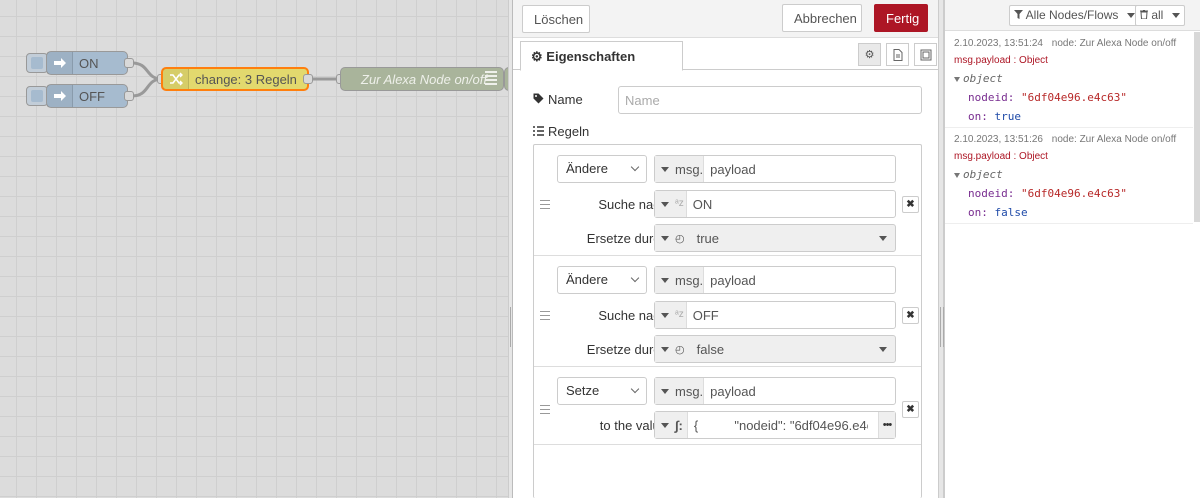  What do you see at coordinates (1008, 116) in the screenshot?
I see `prop-value: true` at bounding box center [1008, 116].